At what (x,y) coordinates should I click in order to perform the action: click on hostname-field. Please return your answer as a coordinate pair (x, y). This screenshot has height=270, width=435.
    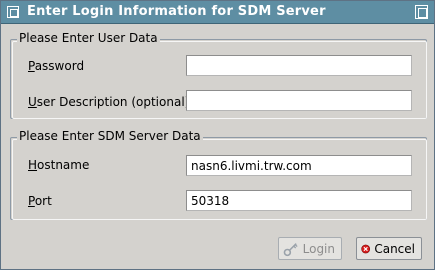
    Looking at the image, I should click on (299, 165).